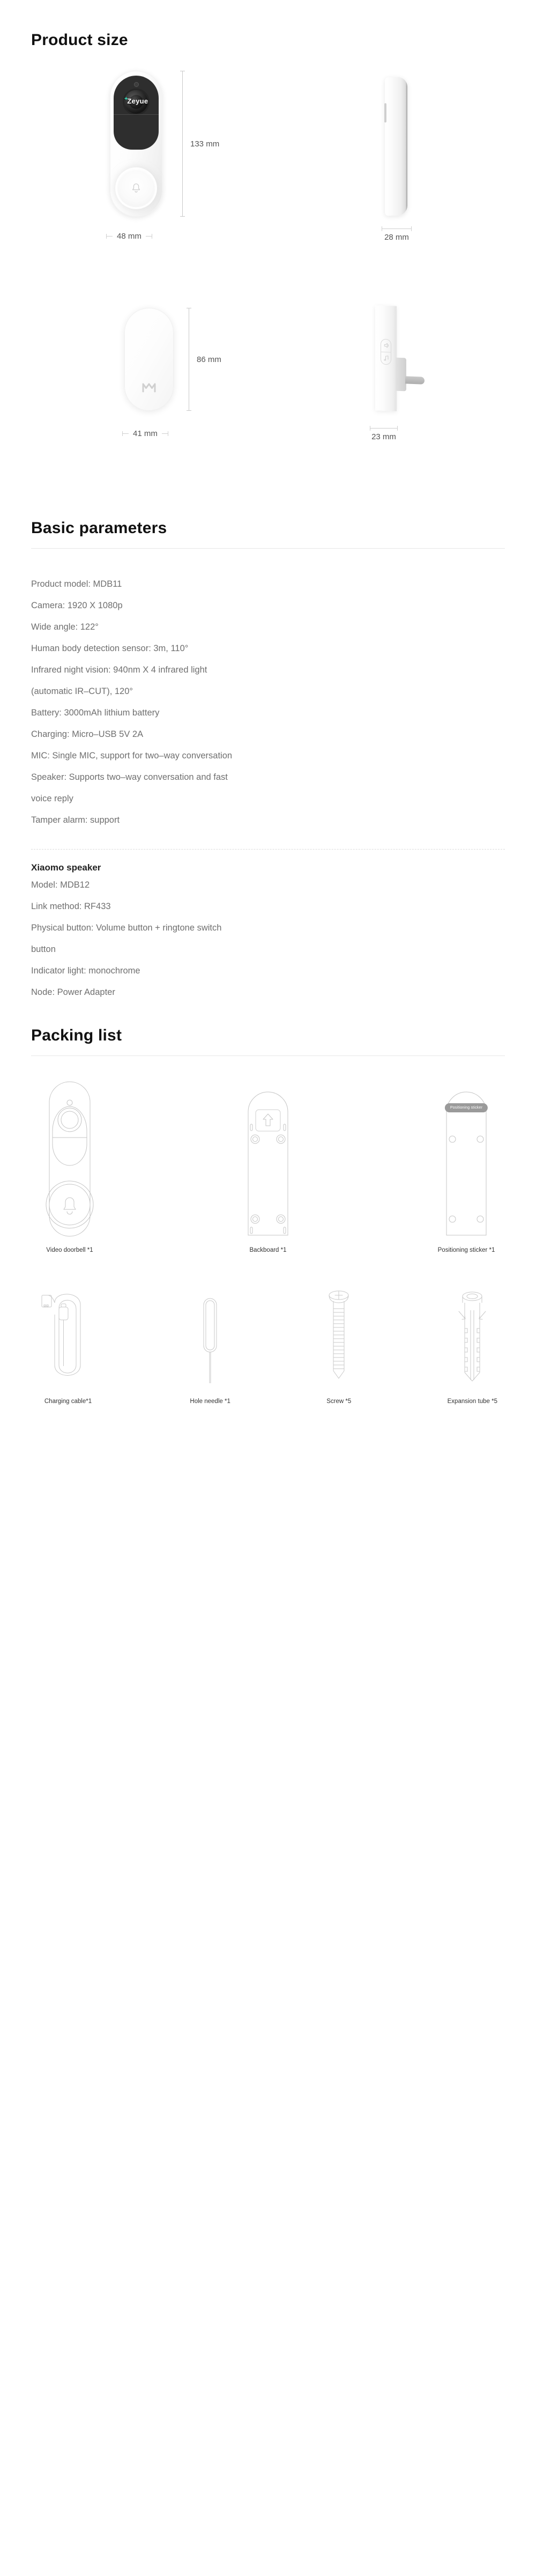  I want to click on speaker-subtitle: Xiaomo speaker, so click(66, 867).